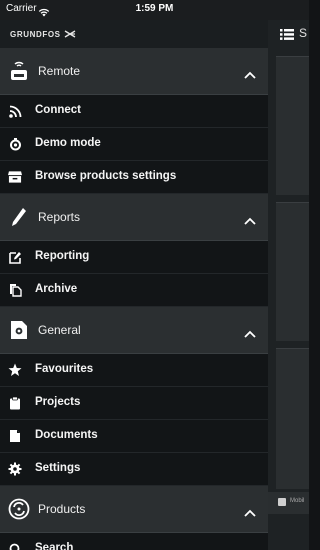 The height and width of the screenshot is (550, 320). Describe the element at coordinates (69, 34) in the screenshot. I see `grundfos-x-icon` at that location.